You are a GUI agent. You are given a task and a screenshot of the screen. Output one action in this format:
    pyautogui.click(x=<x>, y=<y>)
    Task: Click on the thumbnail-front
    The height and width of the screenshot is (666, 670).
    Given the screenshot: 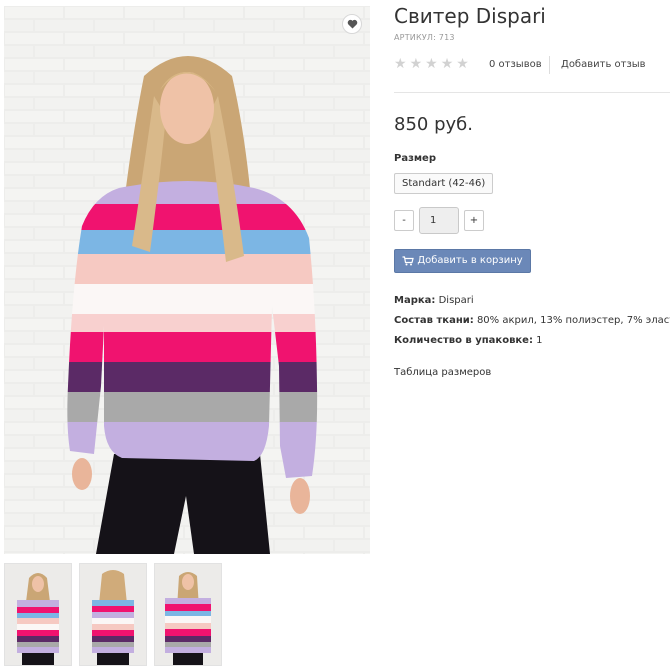 What is the action you would take?
    pyautogui.click(x=38, y=614)
    